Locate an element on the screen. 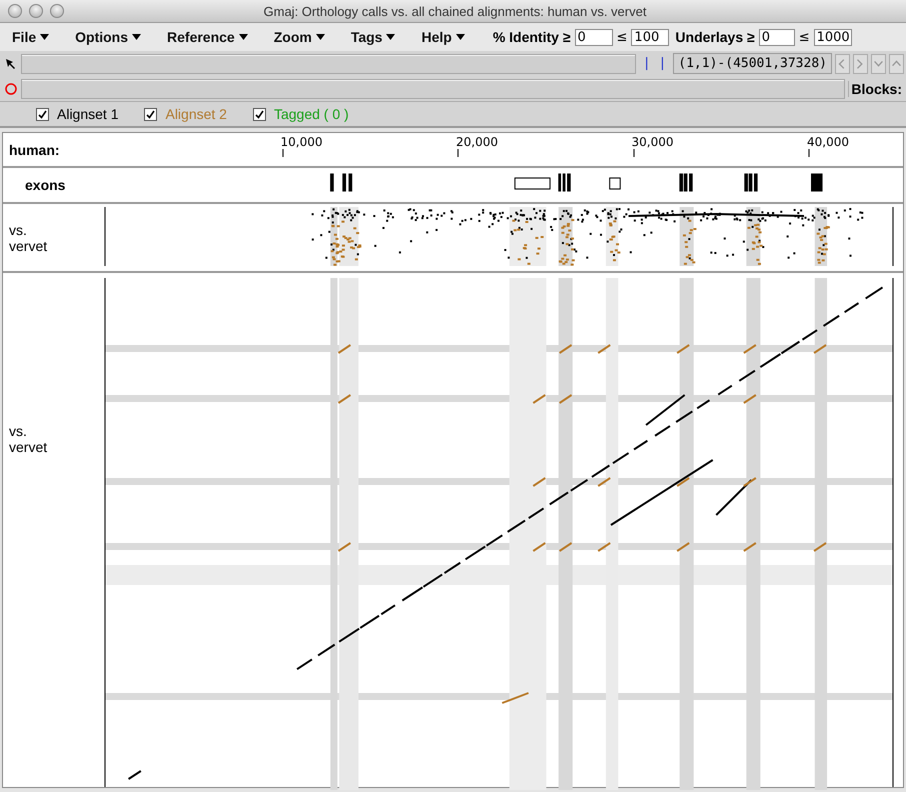 This screenshot has height=792, width=906. sequence-label: human: is located at coordinates (34, 150).